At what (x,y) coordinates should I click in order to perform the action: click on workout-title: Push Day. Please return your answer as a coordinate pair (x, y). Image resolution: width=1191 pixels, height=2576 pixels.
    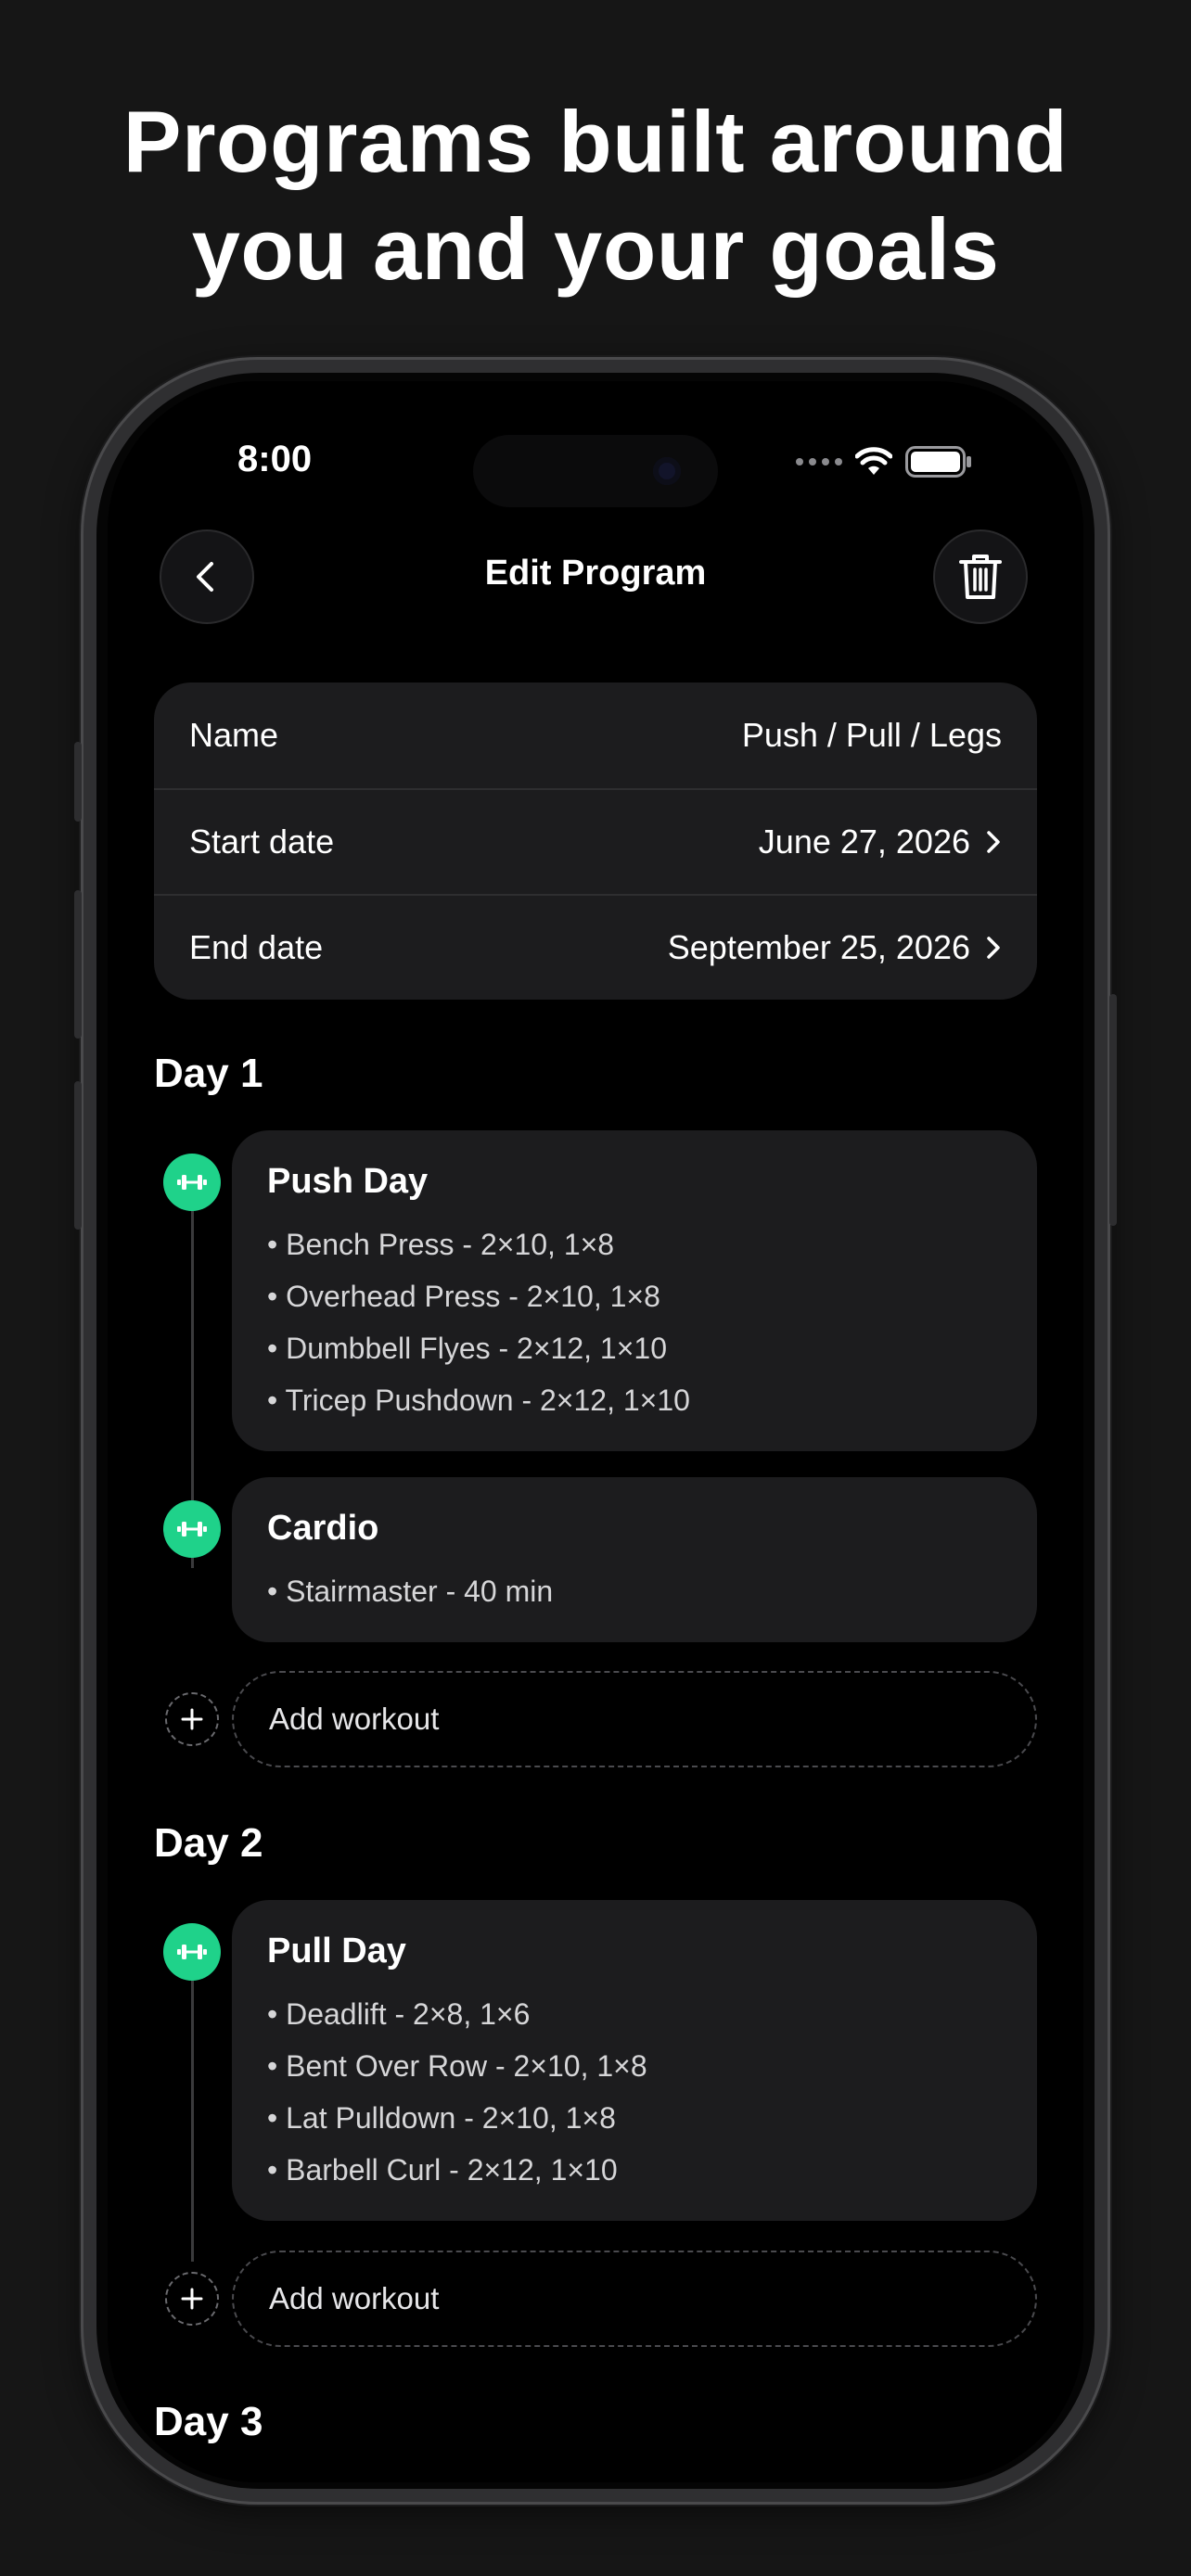
    Looking at the image, I should click on (348, 1182).